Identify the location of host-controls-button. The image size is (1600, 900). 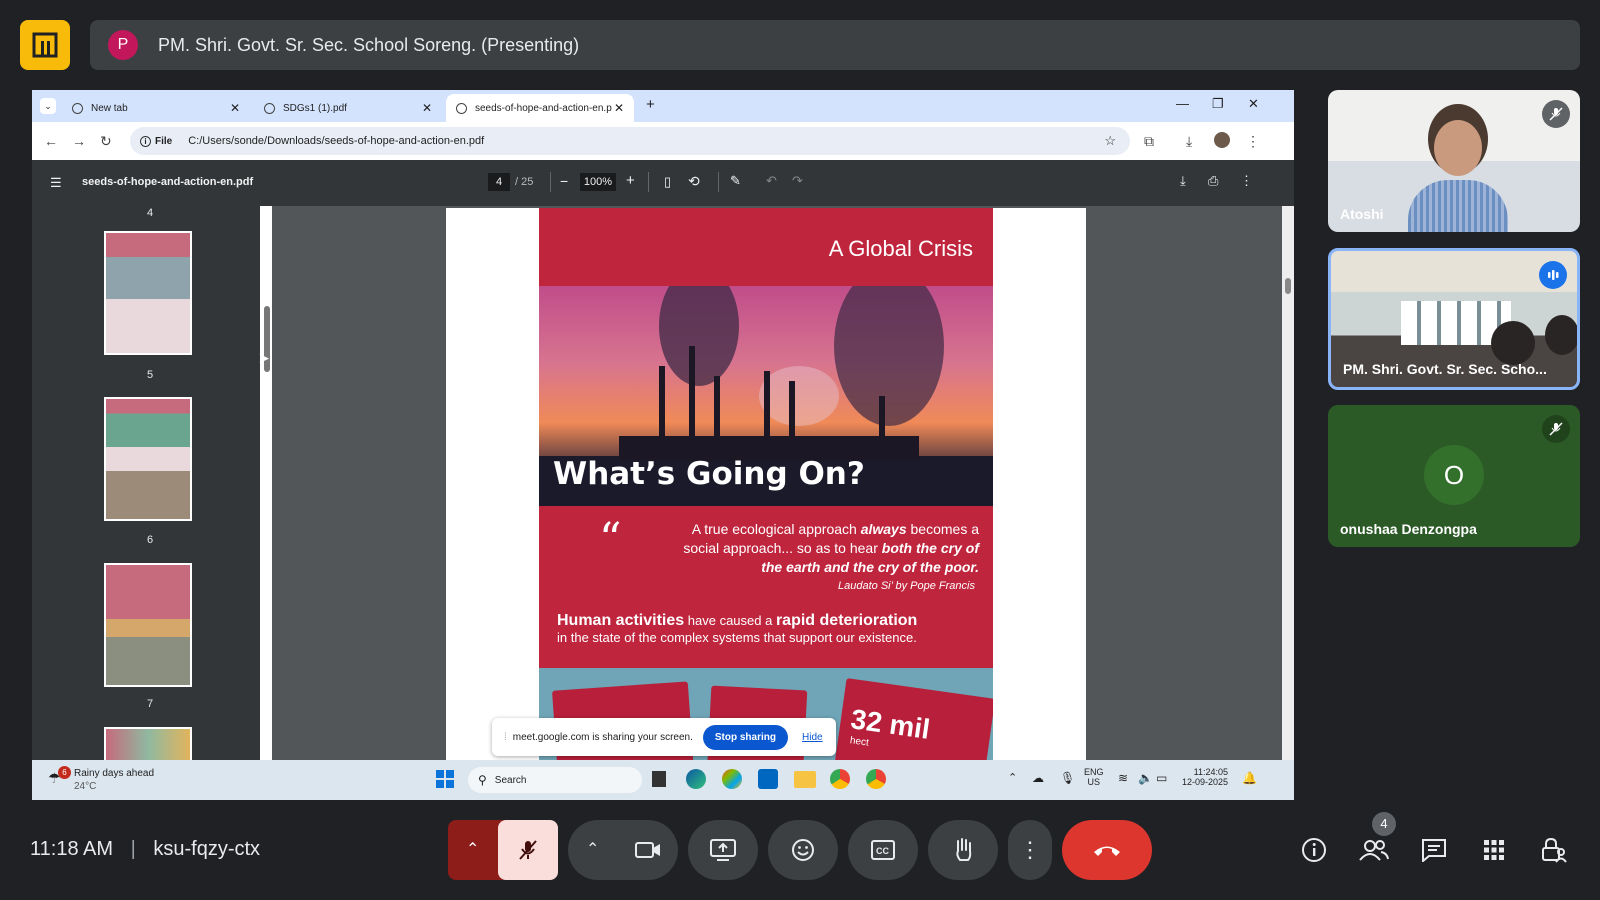
(1554, 850).